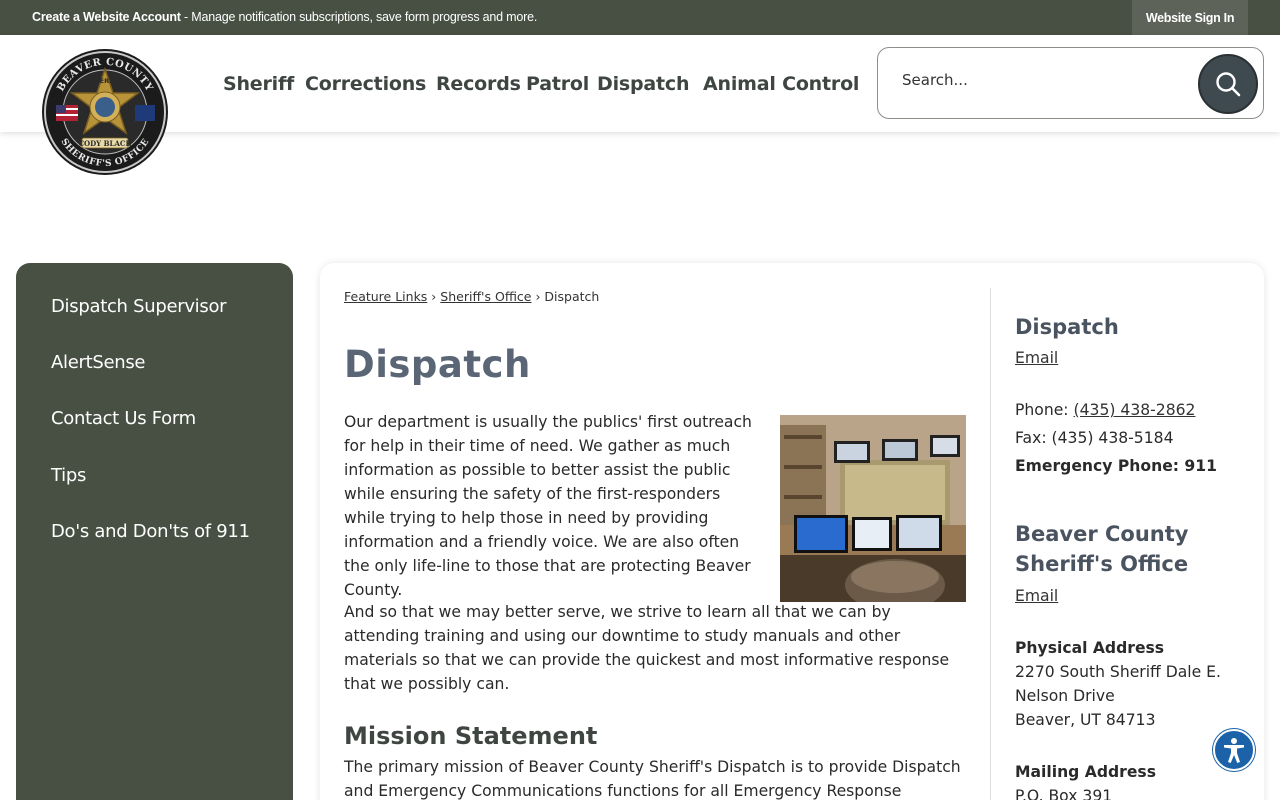  I want to click on office-heading-line2: Sheriff's Office, so click(1102, 564).